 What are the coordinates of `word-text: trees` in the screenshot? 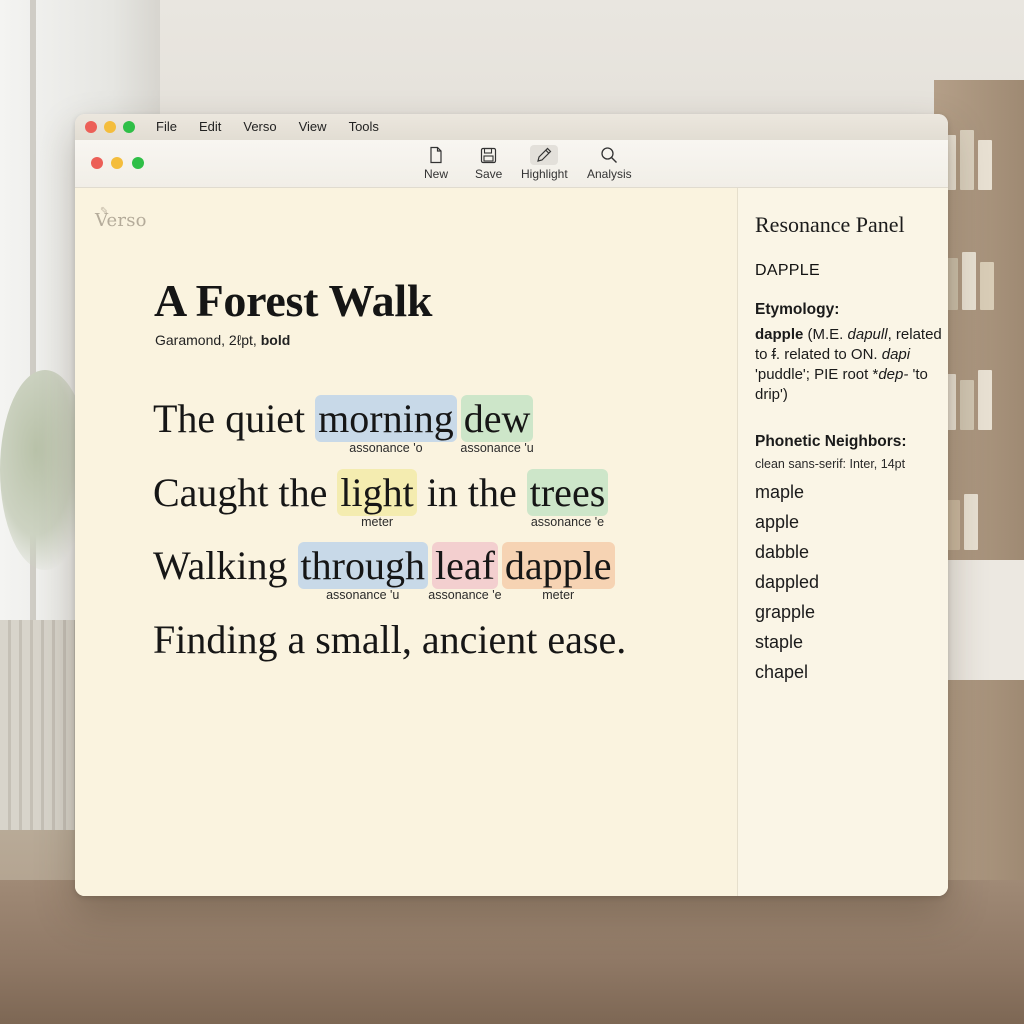 It's located at (567, 492).